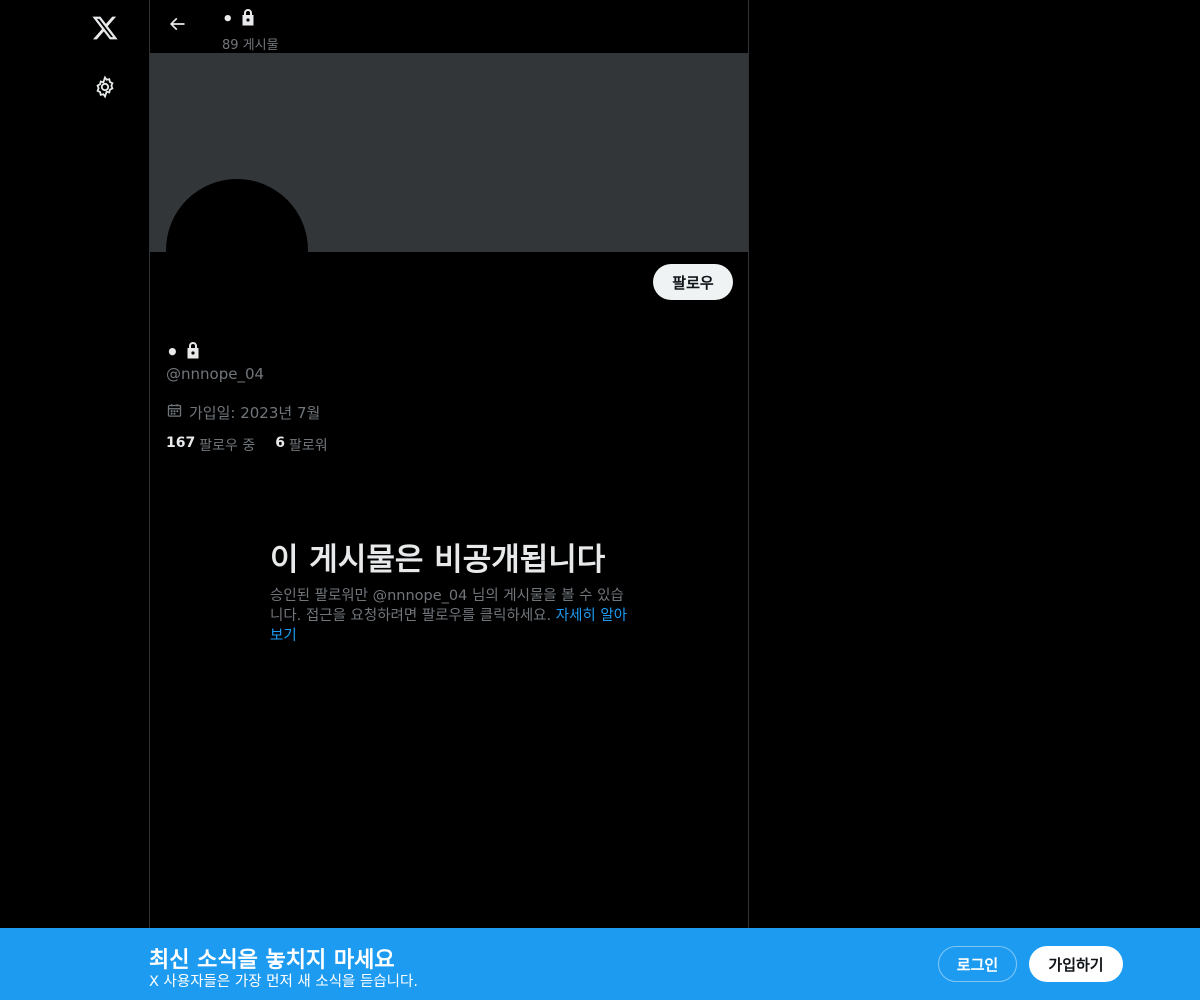 The height and width of the screenshot is (1000, 1200). I want to click on following-count: 167, so click(181, 443).